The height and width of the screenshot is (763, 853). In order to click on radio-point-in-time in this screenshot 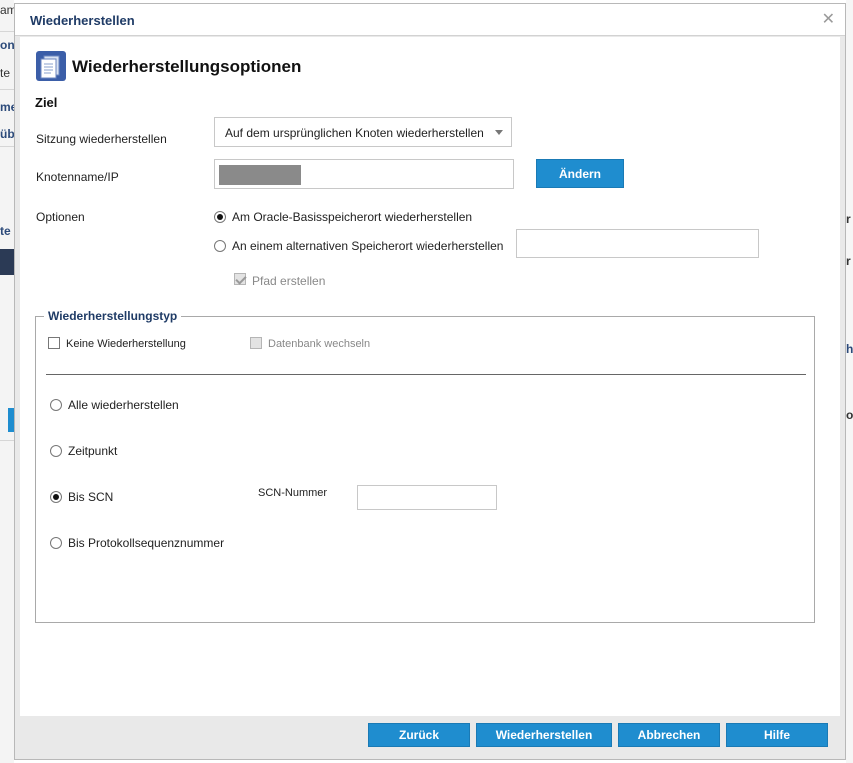, I will do `click(56, 451)`.